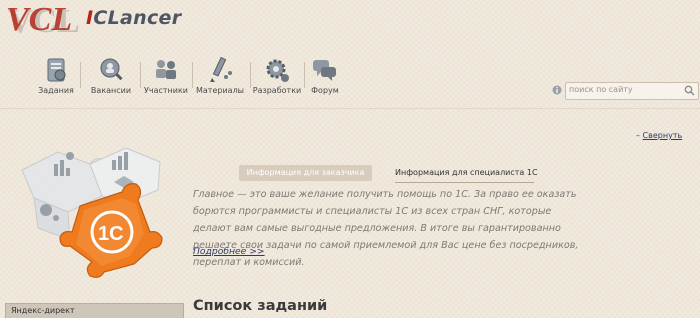 The width and height of the screenshot is (700, 318). I want to click on sidebar-yandex-direct: Яндекс-директ, so click(94, 310).